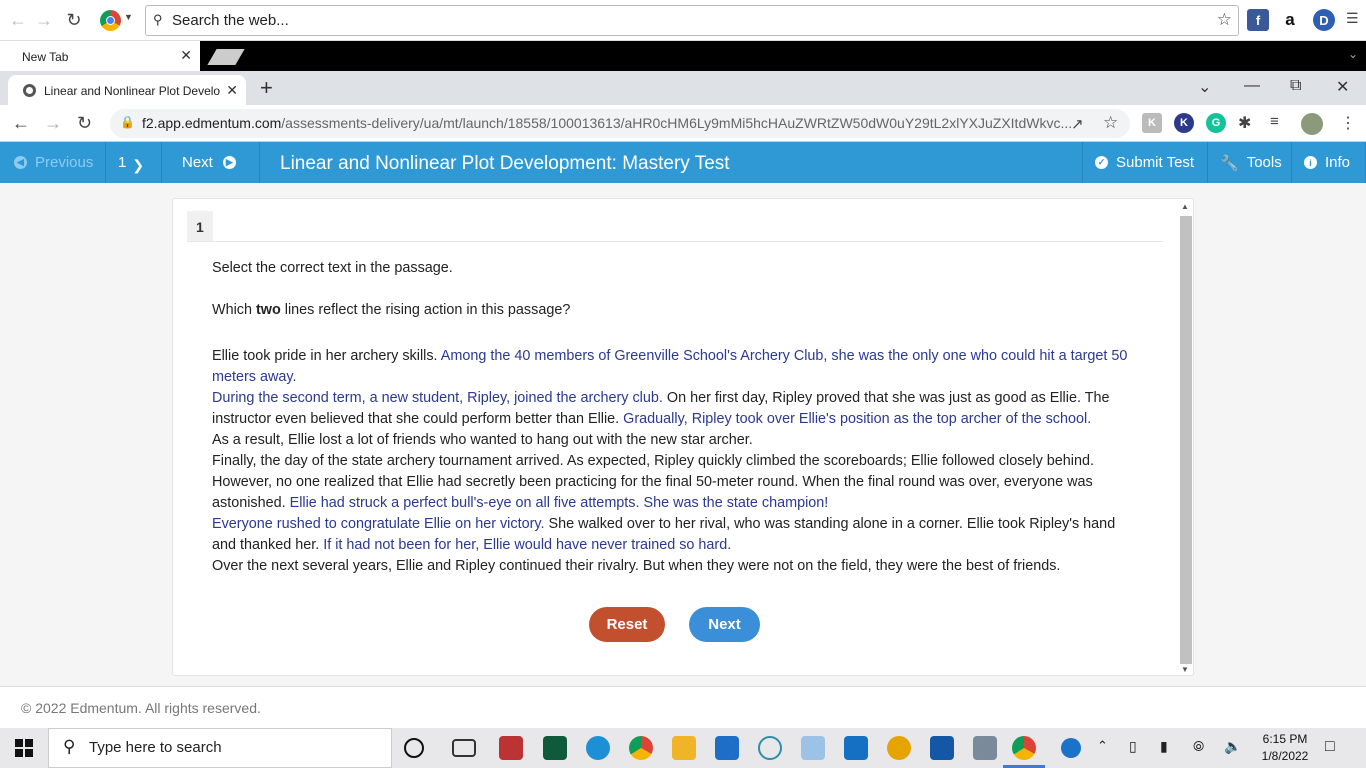  Describe the element at coordinates (1204, 87) in the screenshot. I see `tab-search-icon: ⌄` at that location.